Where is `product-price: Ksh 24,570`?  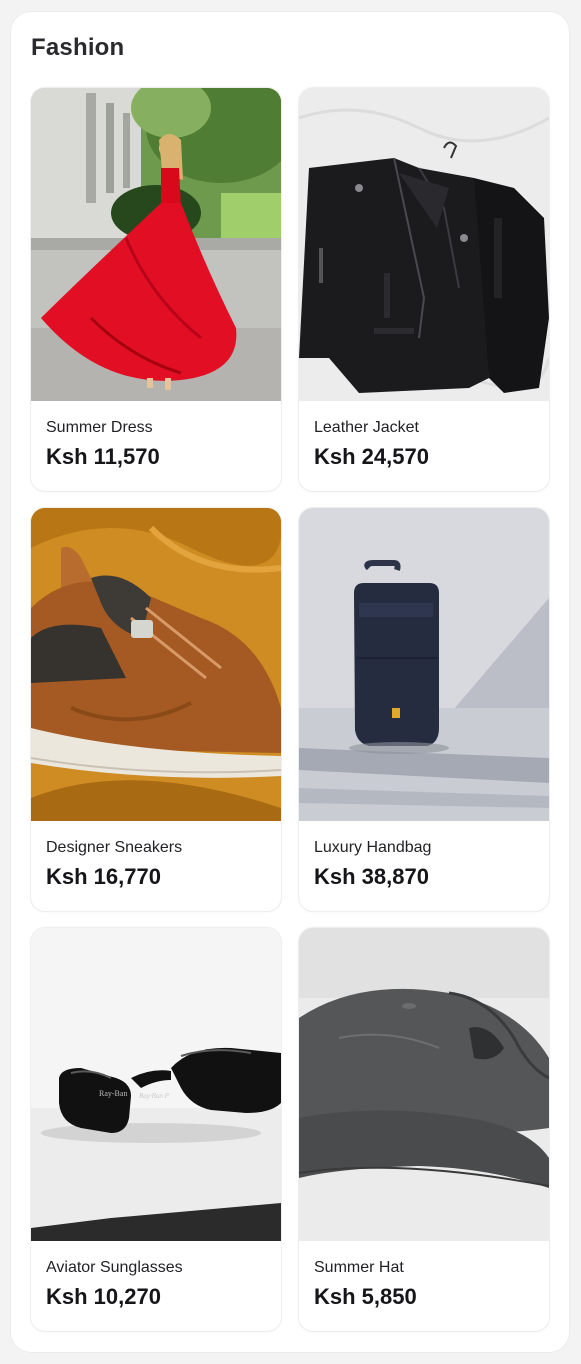 product-price: Ksh 24,570 is located at coordinates (371, 456).